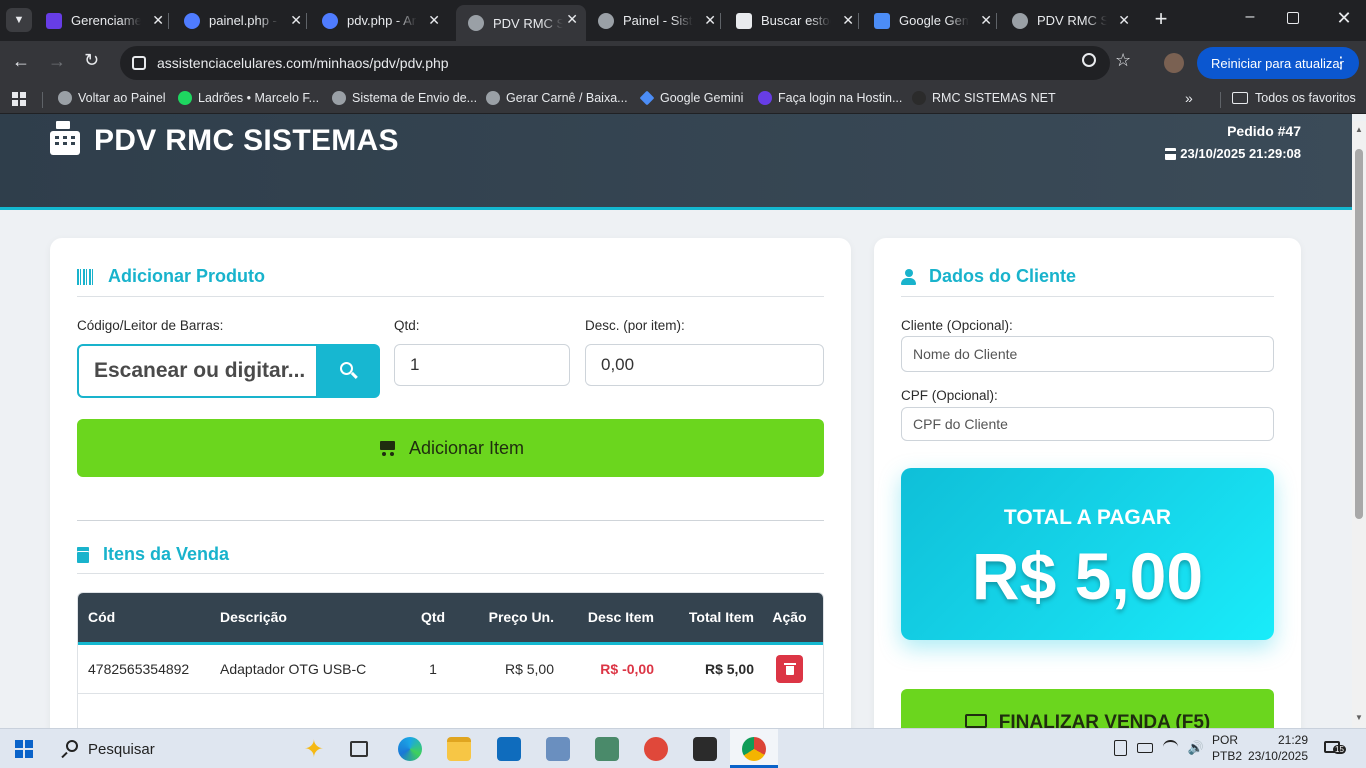  Describe the element at coordinates (1359, 717) in the screenshot. I see `scroll-down-icon: ▼` at that location.